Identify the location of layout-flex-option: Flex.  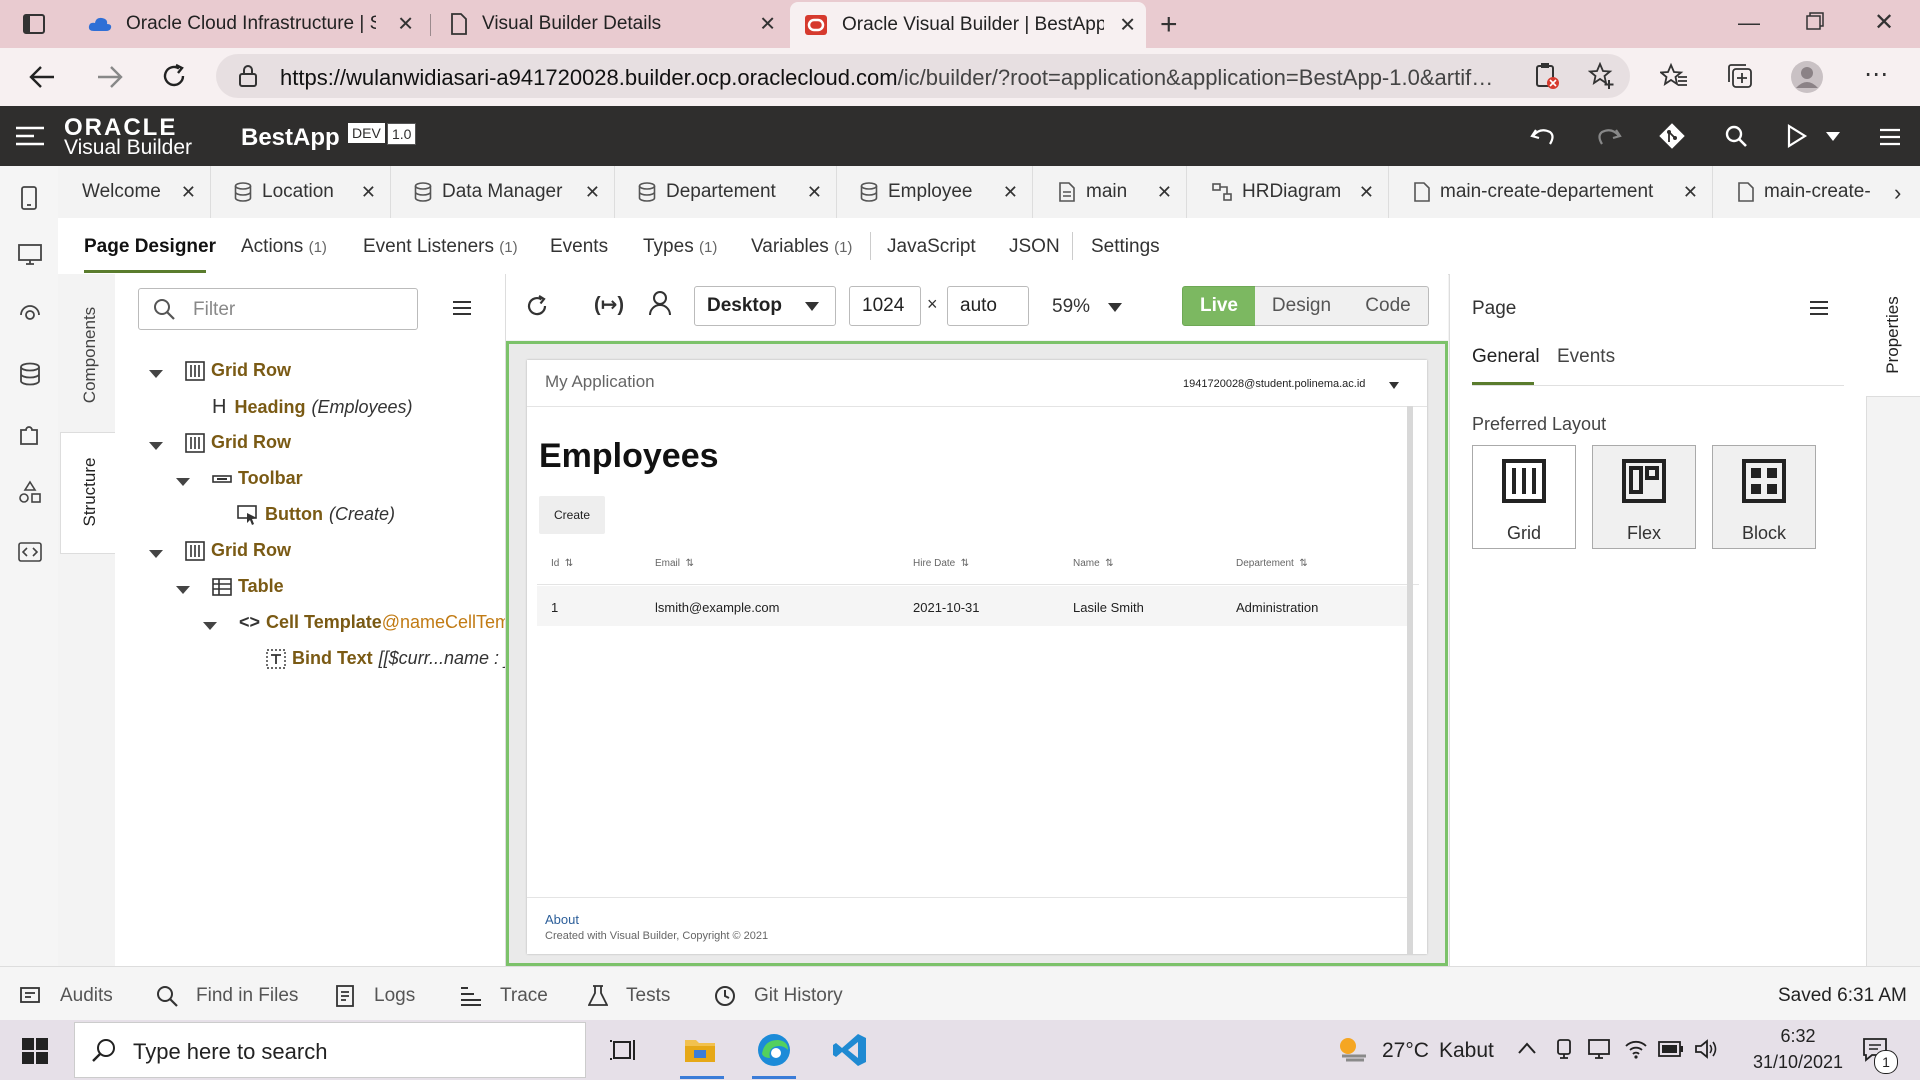
(1644, 497).